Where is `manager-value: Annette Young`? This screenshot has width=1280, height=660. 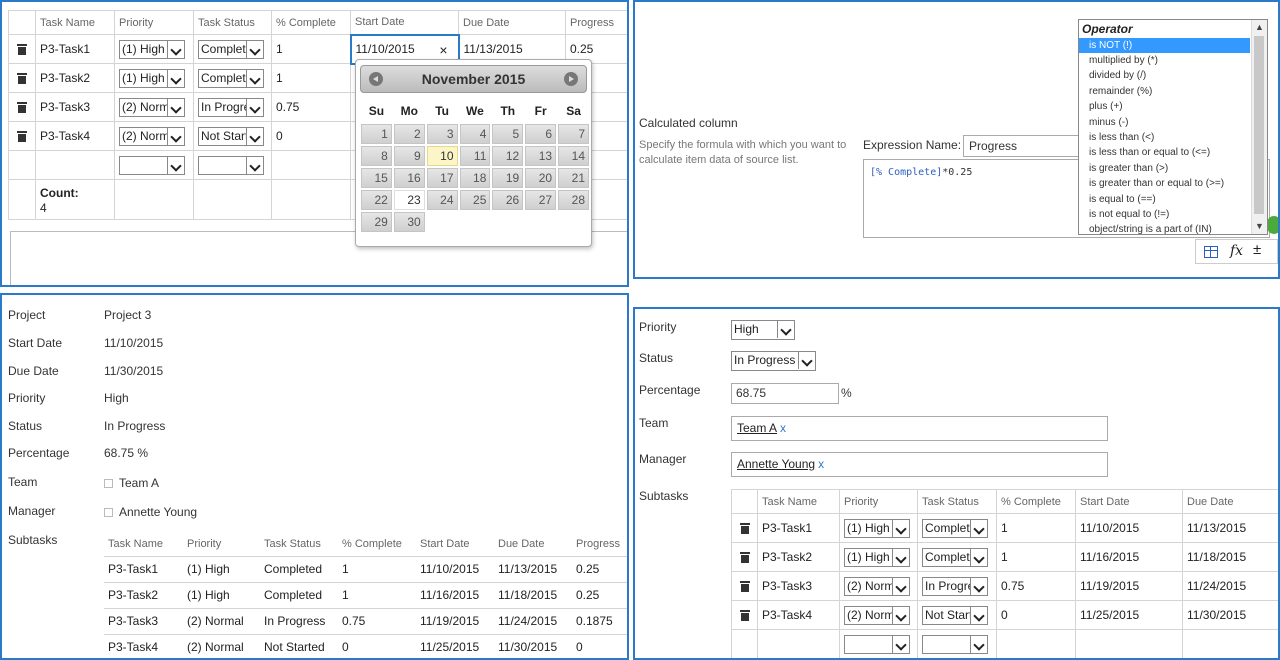 manager-value: Annette Young is located at coordinates (150, 512).